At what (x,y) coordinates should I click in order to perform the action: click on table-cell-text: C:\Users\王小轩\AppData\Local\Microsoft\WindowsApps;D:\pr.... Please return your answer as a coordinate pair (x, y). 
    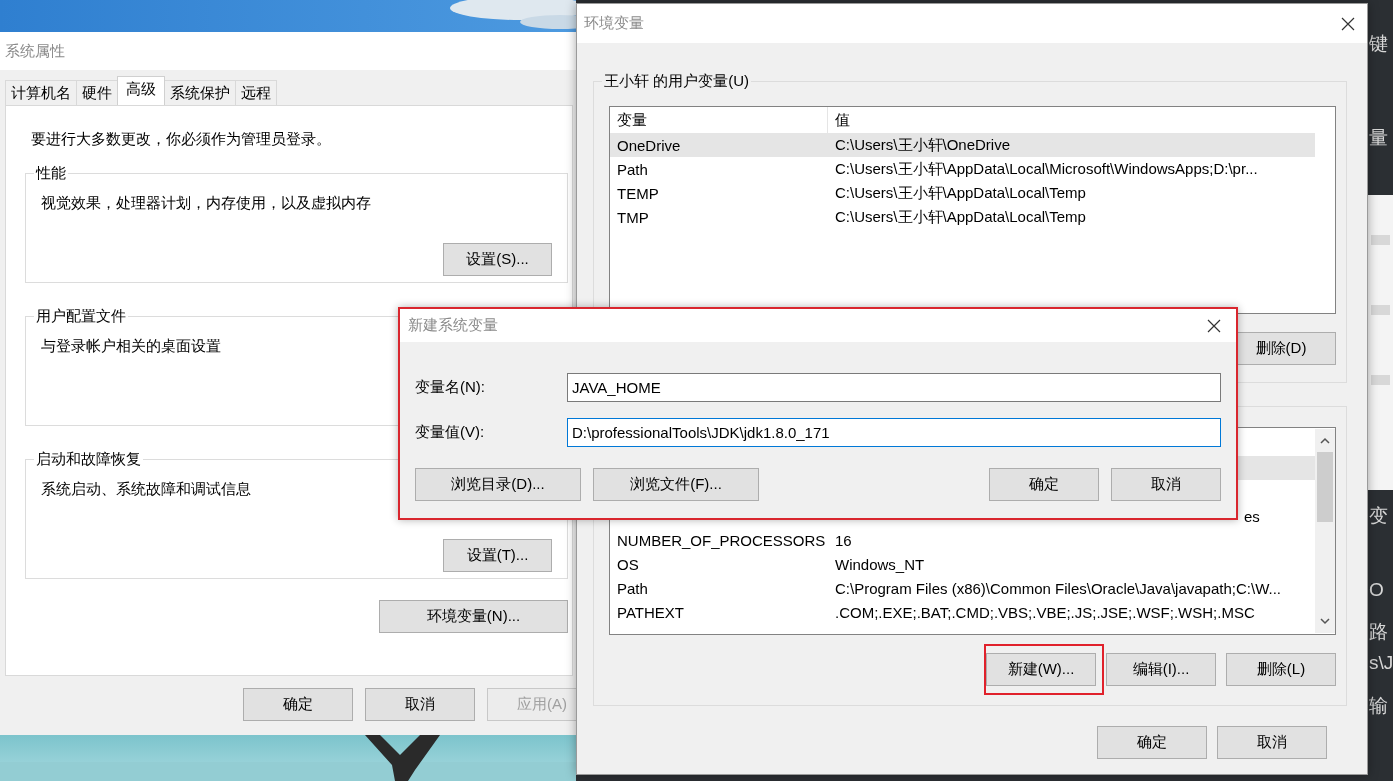
    Looking at the image, I should click on (1046, 169).